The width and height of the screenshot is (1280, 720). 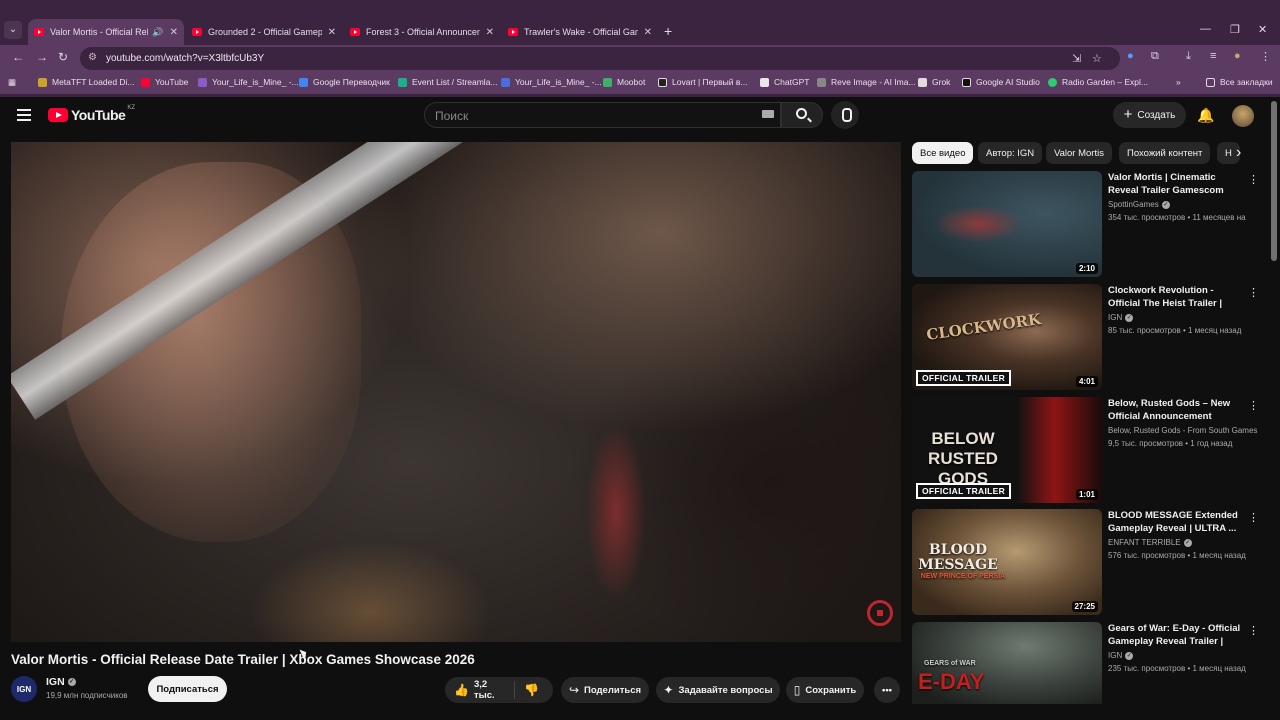 I want to click on rec-channel: ENFANT TERRIBLE ✓, so click(x=1150, y=542).